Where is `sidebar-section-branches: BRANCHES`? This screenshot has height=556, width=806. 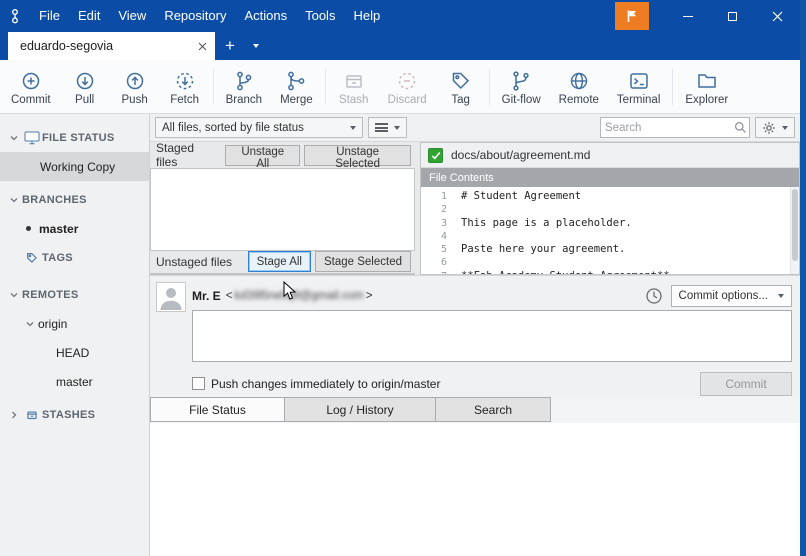 sidebar-section-branches: BRANCHES is located at coordinates (74, 199).